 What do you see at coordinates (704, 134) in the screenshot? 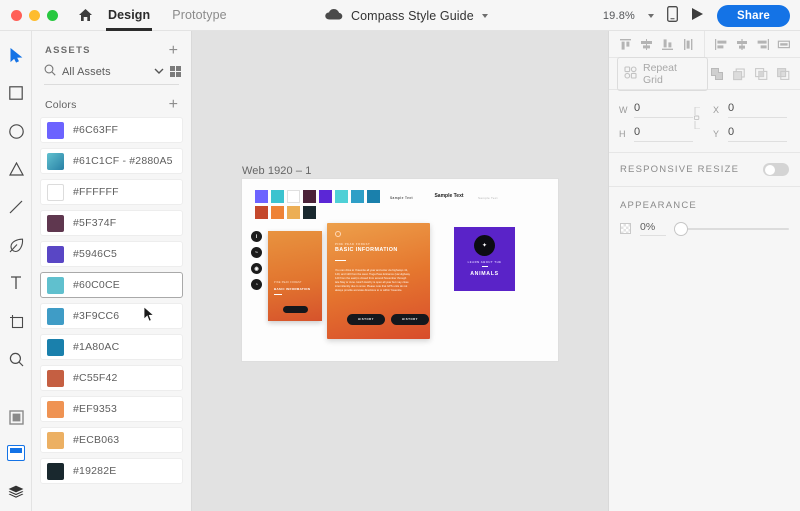
I see `transform-row-2: H 0 Y 0` at bounding box center [704, 134].